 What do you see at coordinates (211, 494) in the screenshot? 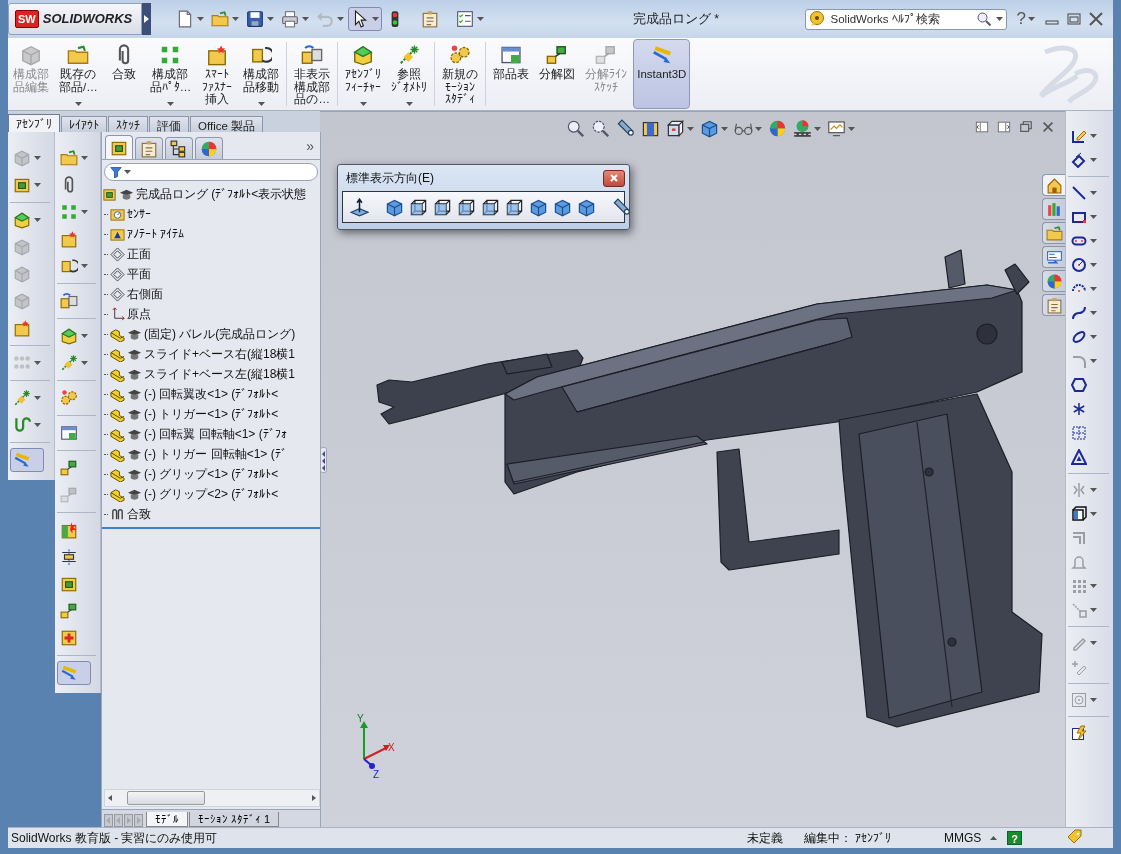
I see `tree-item: (-) グリップ<2> (ﾃﾞﾌｫﾙﾄ<` at bounding box center [211, 494].